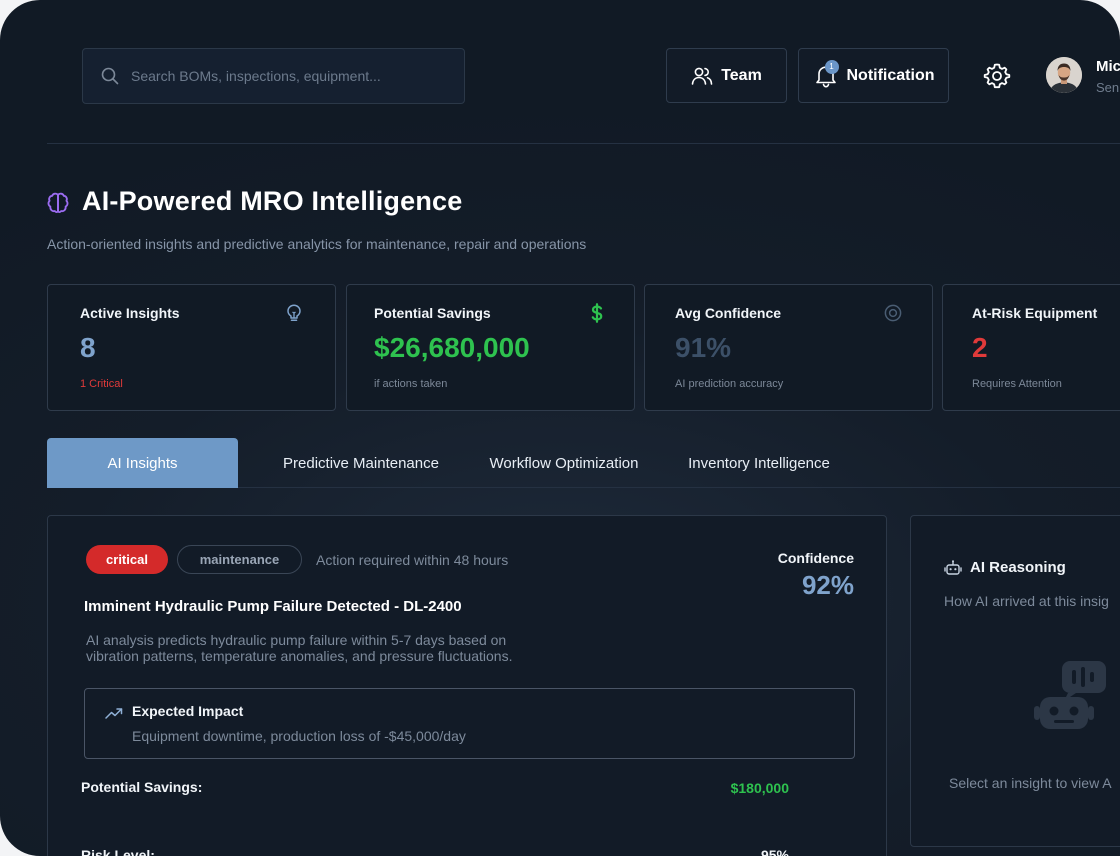 The width and height of the screenshot is (1120, 856). Describe the element at coordinates (1070, 695) in the screenshot. I see `robot-placeholder-icon` at that location.